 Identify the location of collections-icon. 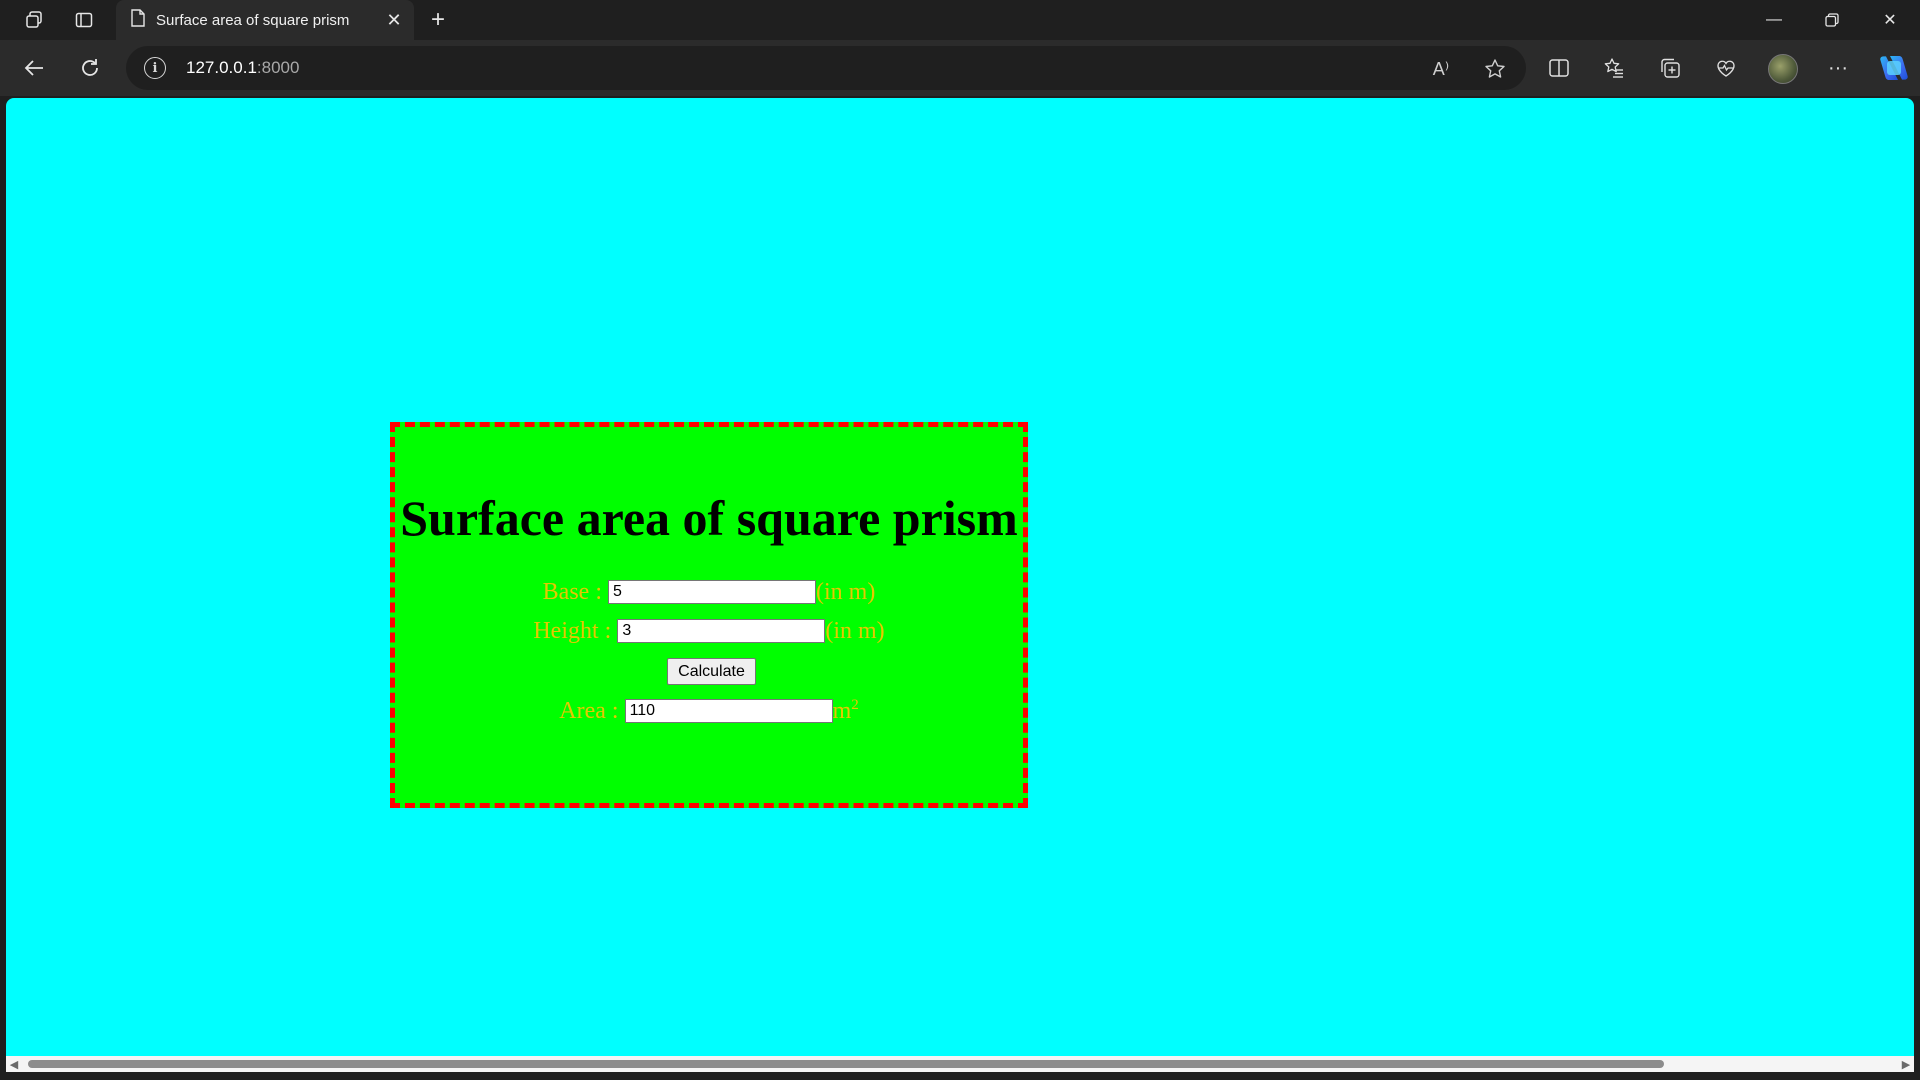
(1670, 68).